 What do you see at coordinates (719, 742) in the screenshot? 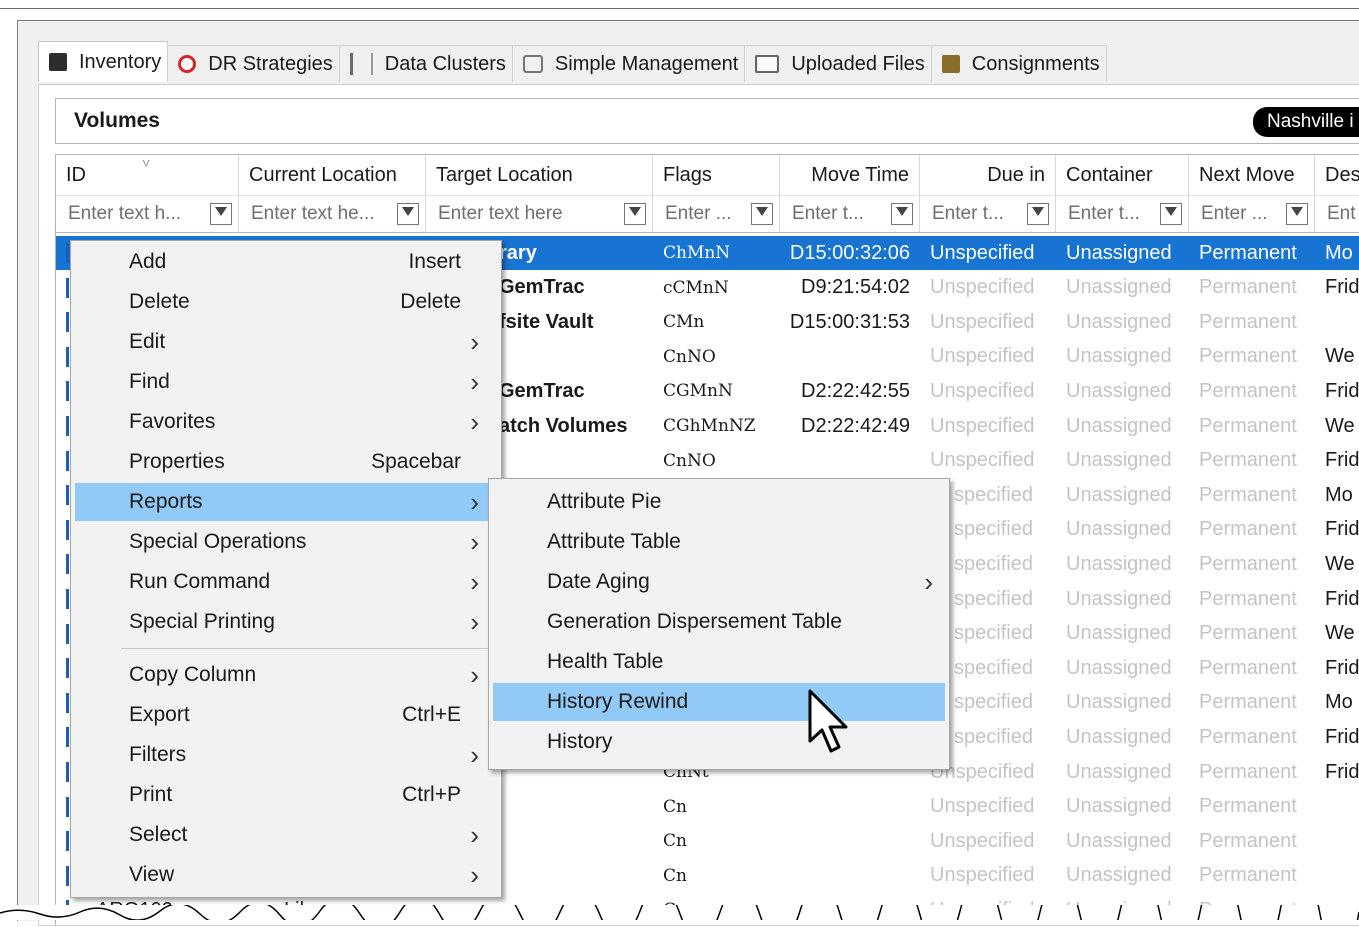
I see `submenu-item-history: History` at bounding box center [719, 742].